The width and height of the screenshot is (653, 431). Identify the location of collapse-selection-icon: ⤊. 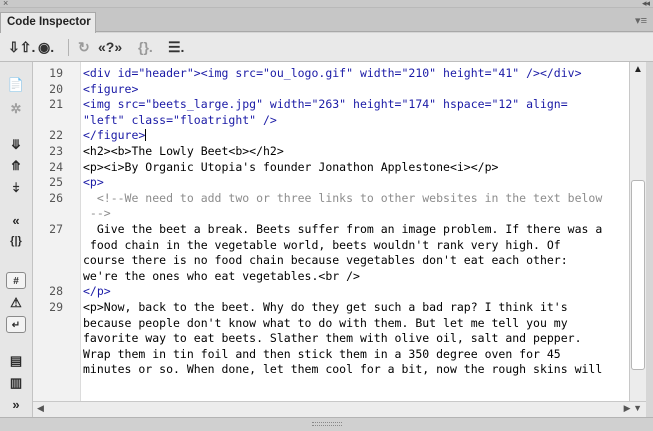
(16, 165).